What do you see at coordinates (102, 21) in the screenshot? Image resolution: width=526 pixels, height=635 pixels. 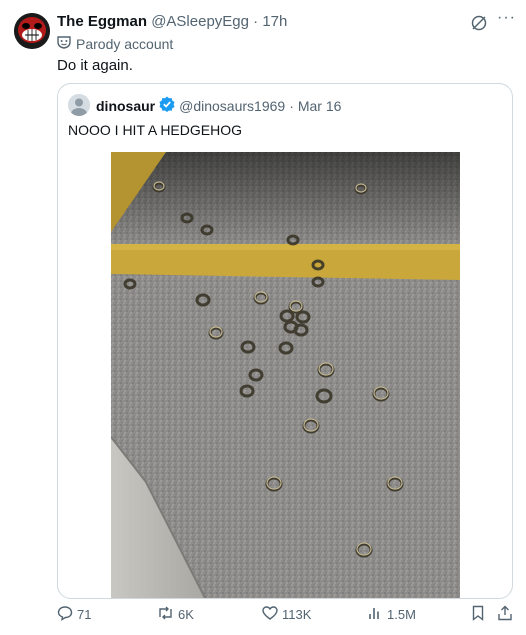 I see `author-display-name: The Eggman` at bounding box center [102, 21].